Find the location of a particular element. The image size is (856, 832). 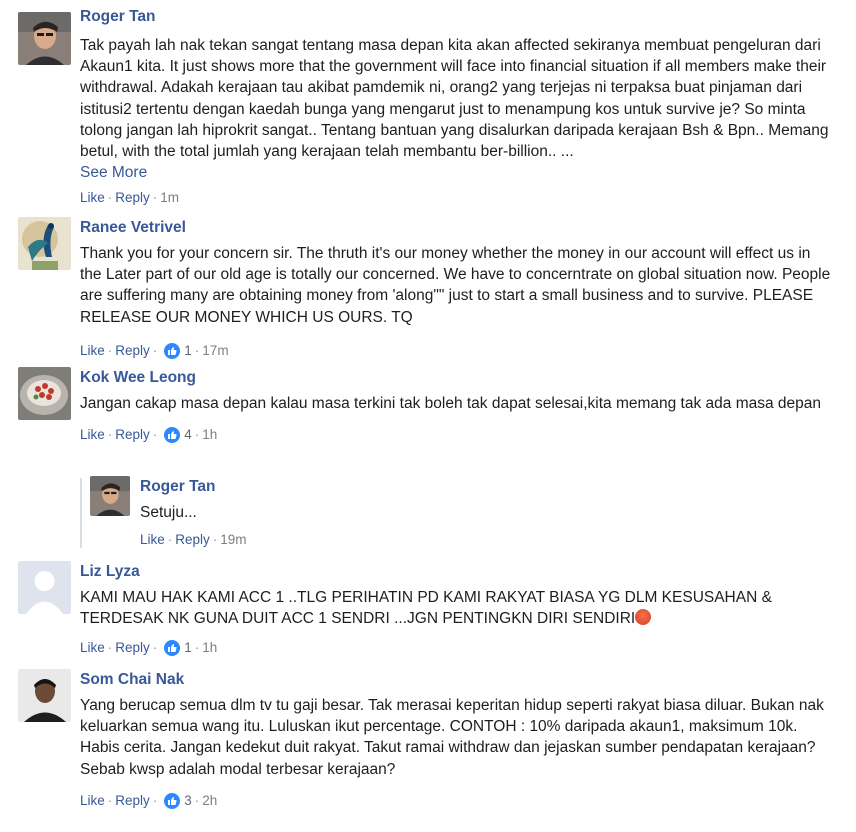

reaction-count: 3 is located at coordinates (178, 801).